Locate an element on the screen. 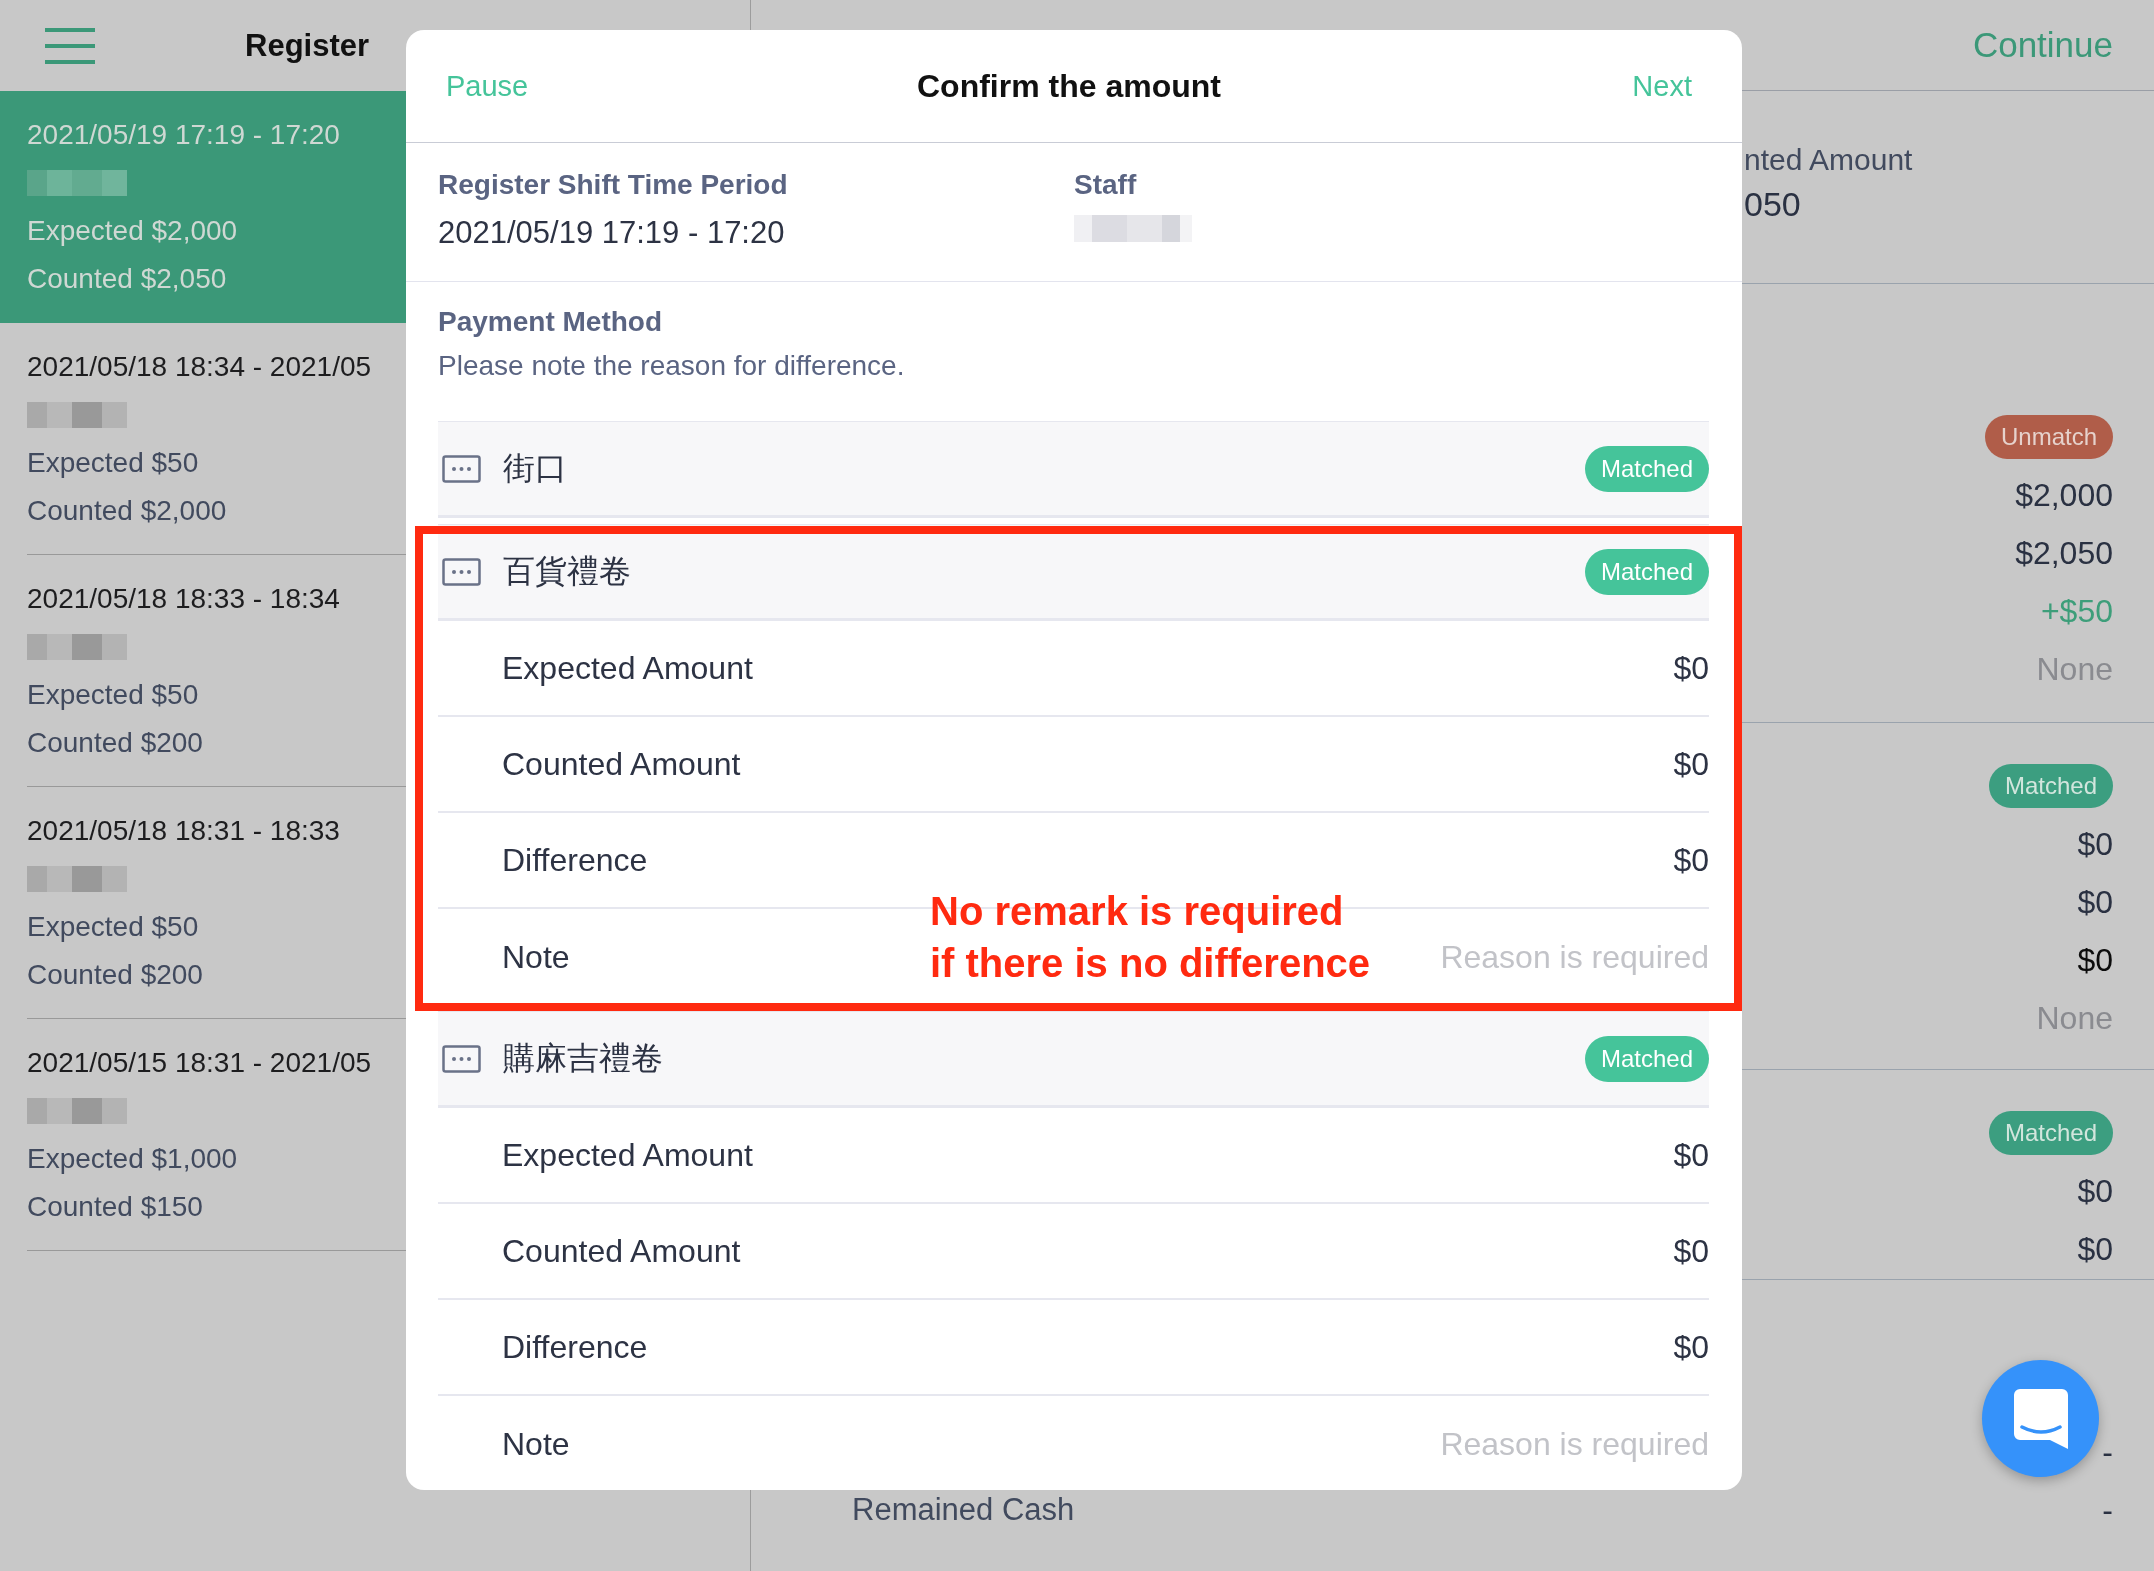 This screenshot has width=2154, height=1571. group-header: 百貨禮卷 Matched is located at coordinates (1073, 572).